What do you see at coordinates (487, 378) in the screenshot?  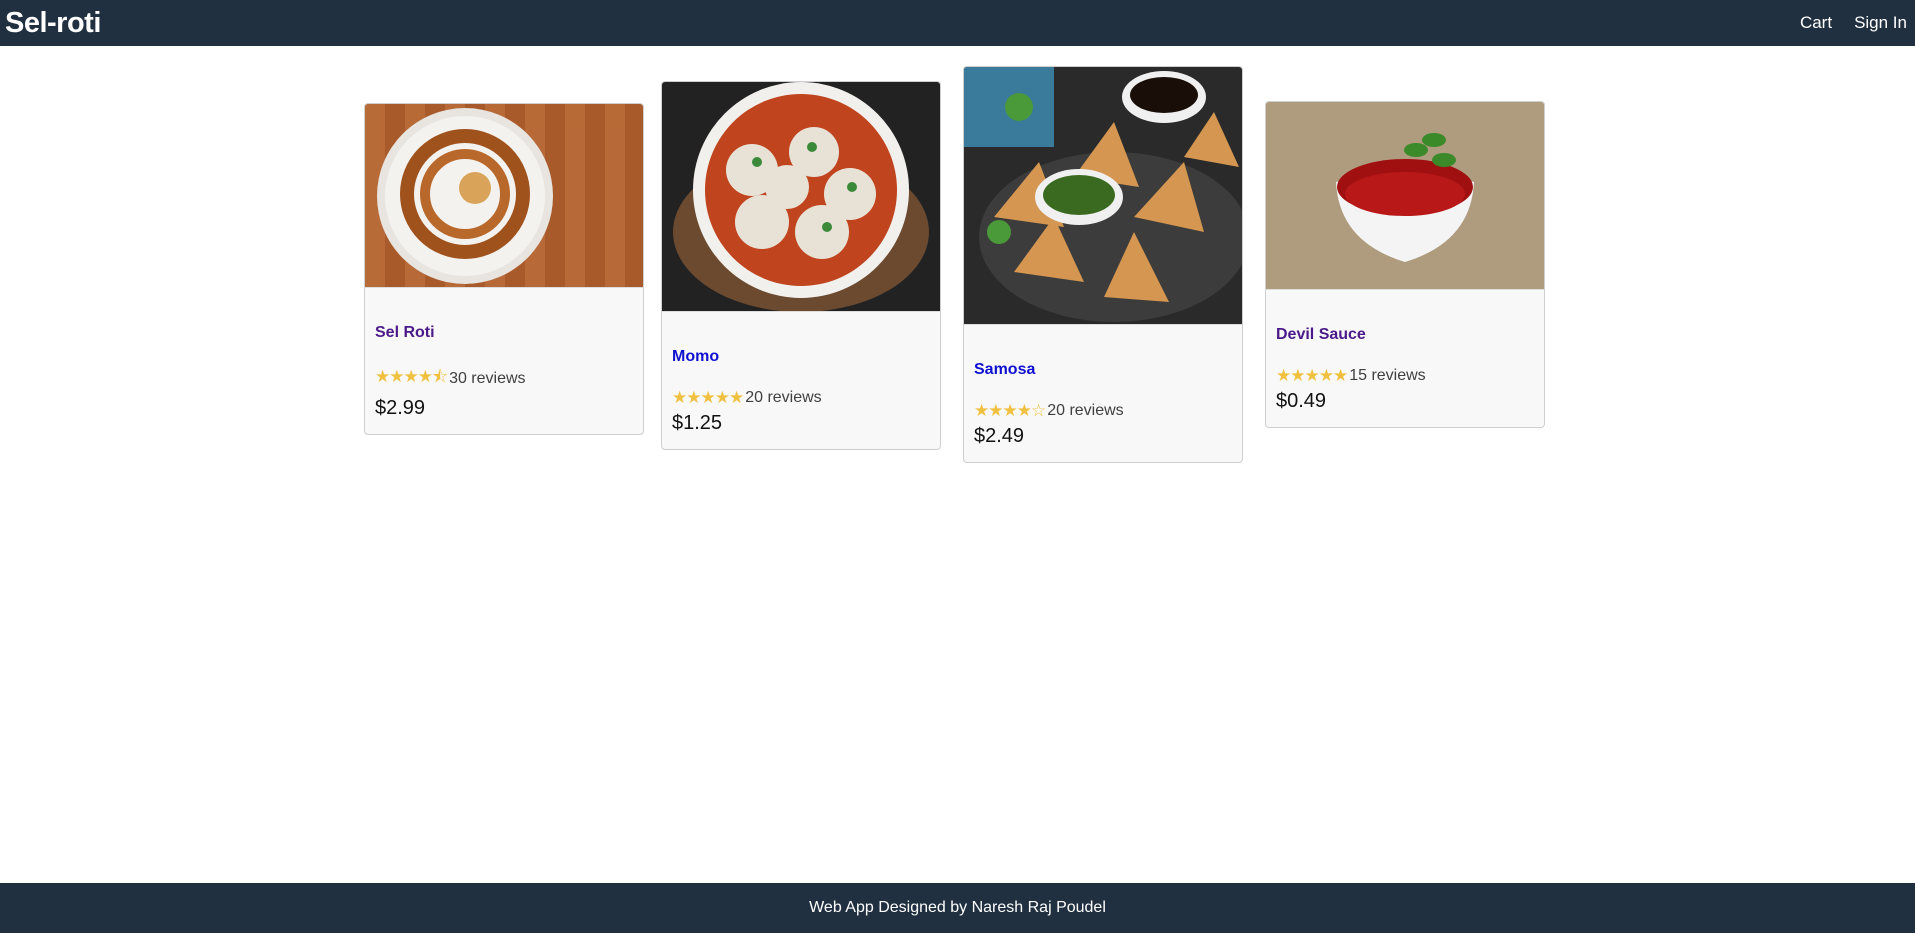 I see `review-count: 30 reviews` at bounding box center [487, 378].